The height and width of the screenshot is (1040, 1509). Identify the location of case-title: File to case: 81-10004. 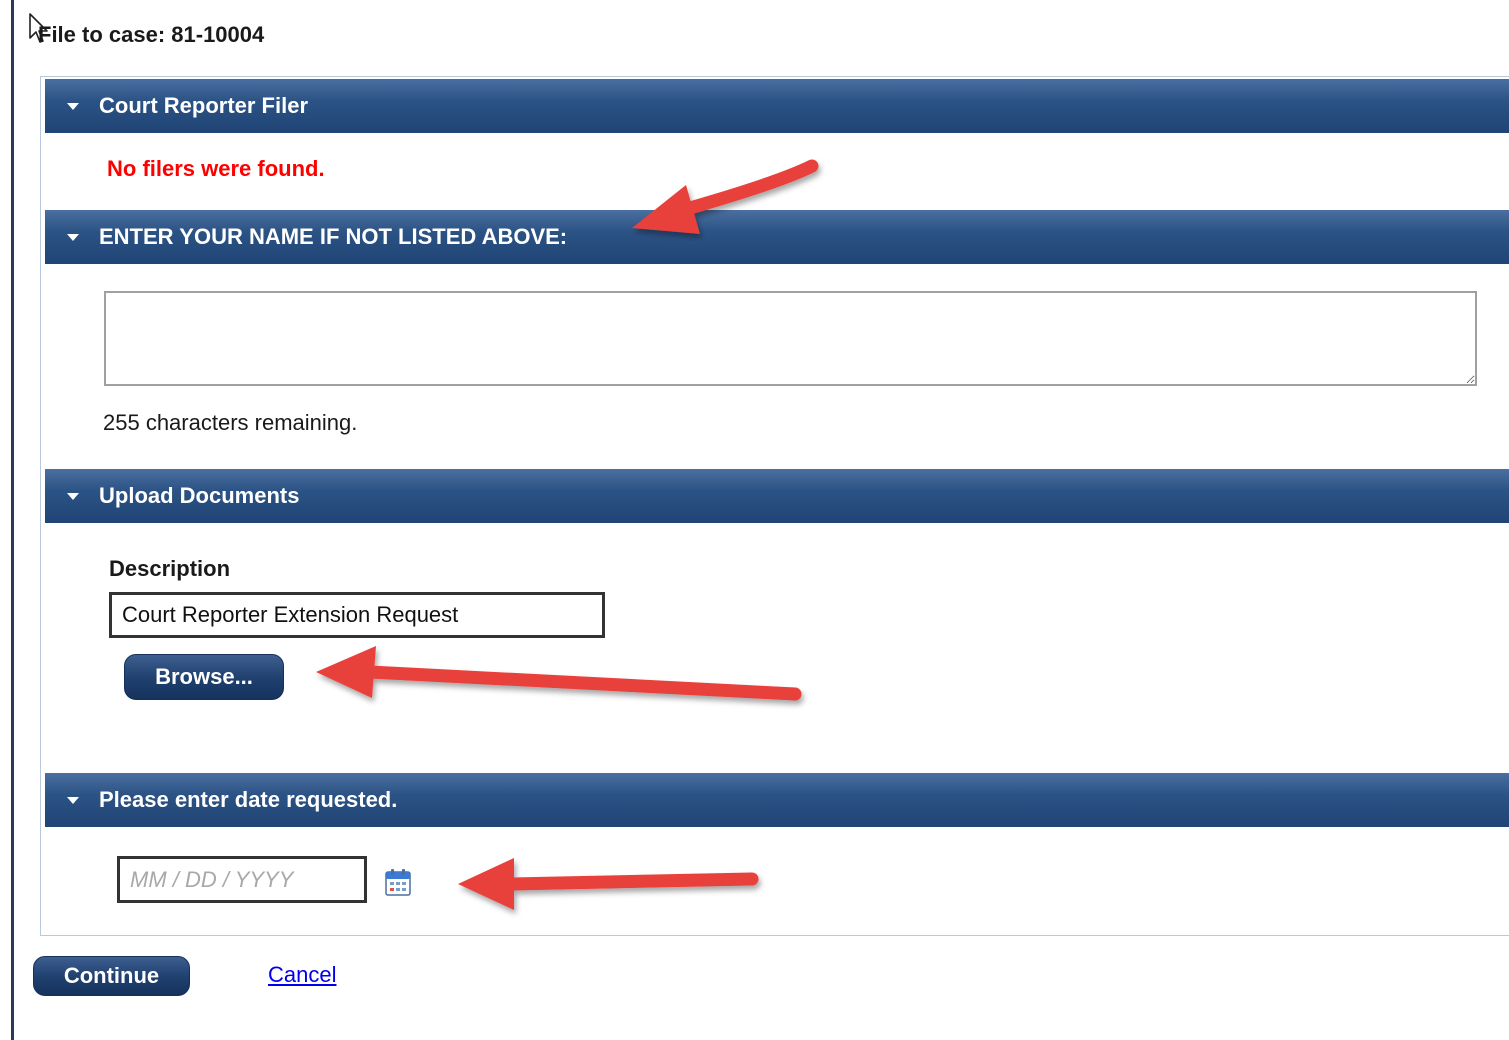
(151, 34).